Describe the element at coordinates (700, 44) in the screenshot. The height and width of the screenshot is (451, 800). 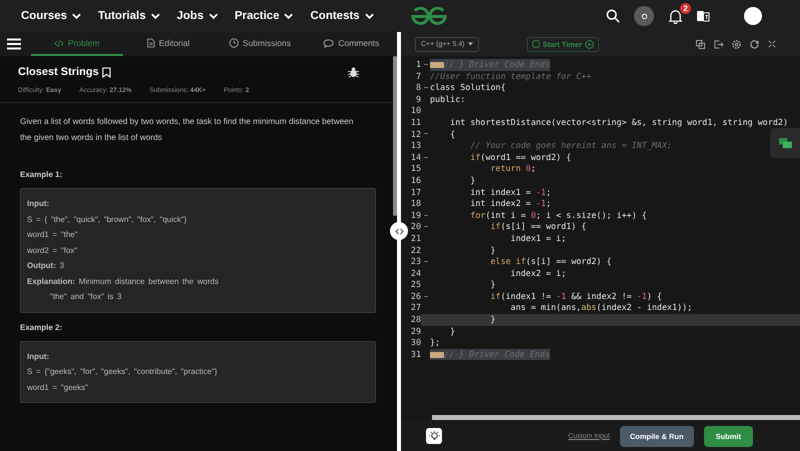
I see `copy-icon` at that location.